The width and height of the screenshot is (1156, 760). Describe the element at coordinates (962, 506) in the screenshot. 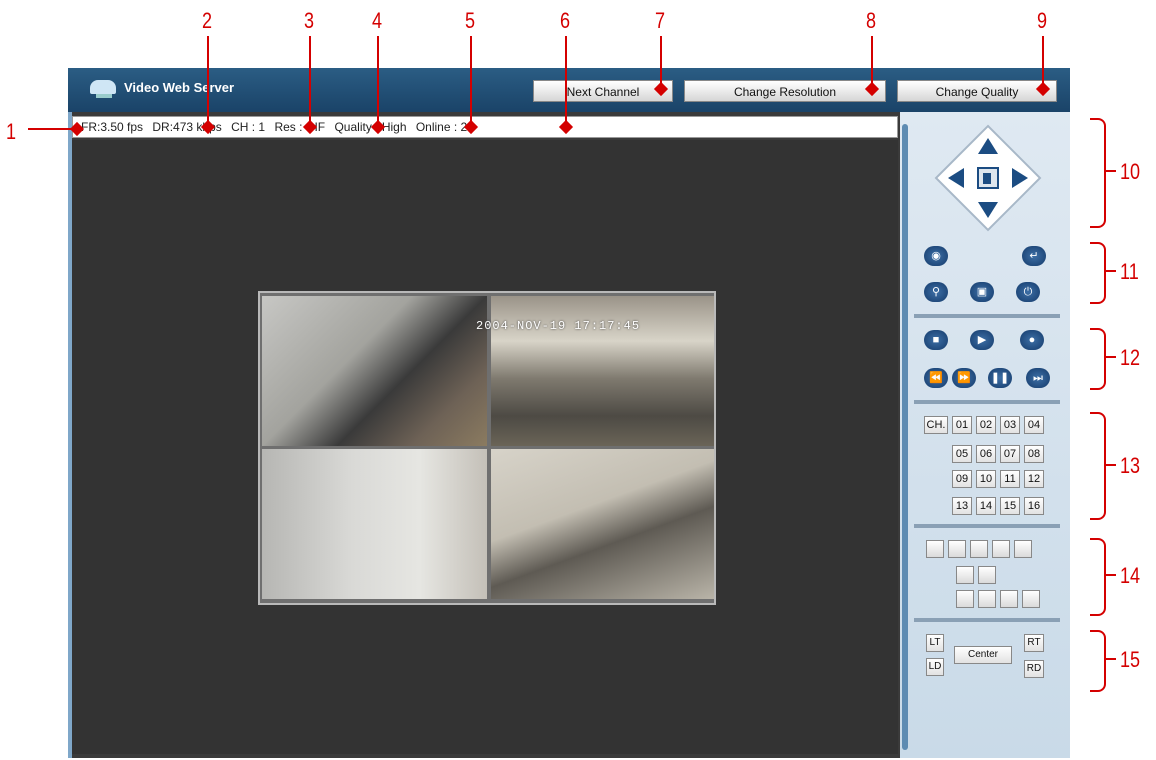

I see `channel-13-button: 13` at that location.